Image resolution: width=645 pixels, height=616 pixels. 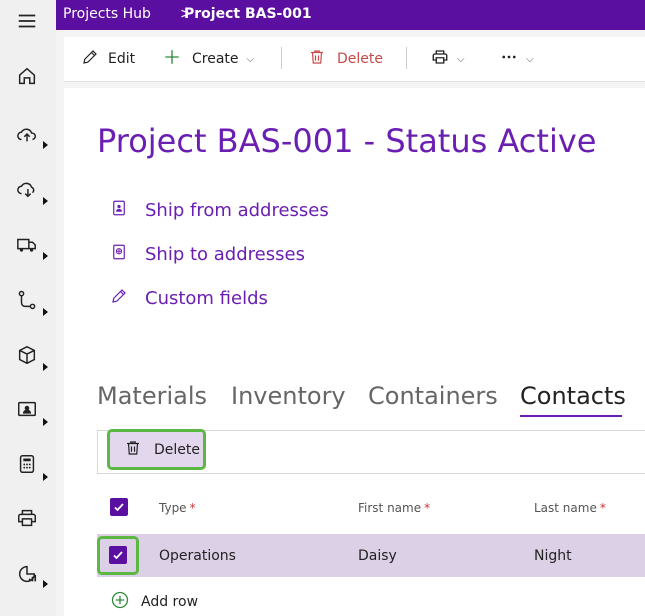 I want to click on breadcrumb-hub-link: Projects Hub, so click(x=107, y=14).